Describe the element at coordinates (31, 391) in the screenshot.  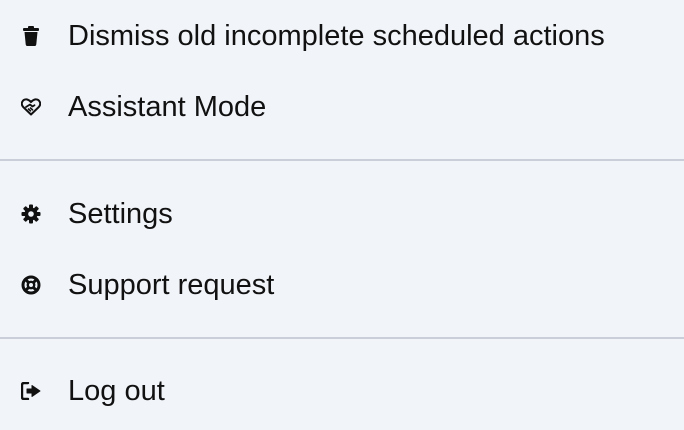
I see `sign-out-icon` at that location.